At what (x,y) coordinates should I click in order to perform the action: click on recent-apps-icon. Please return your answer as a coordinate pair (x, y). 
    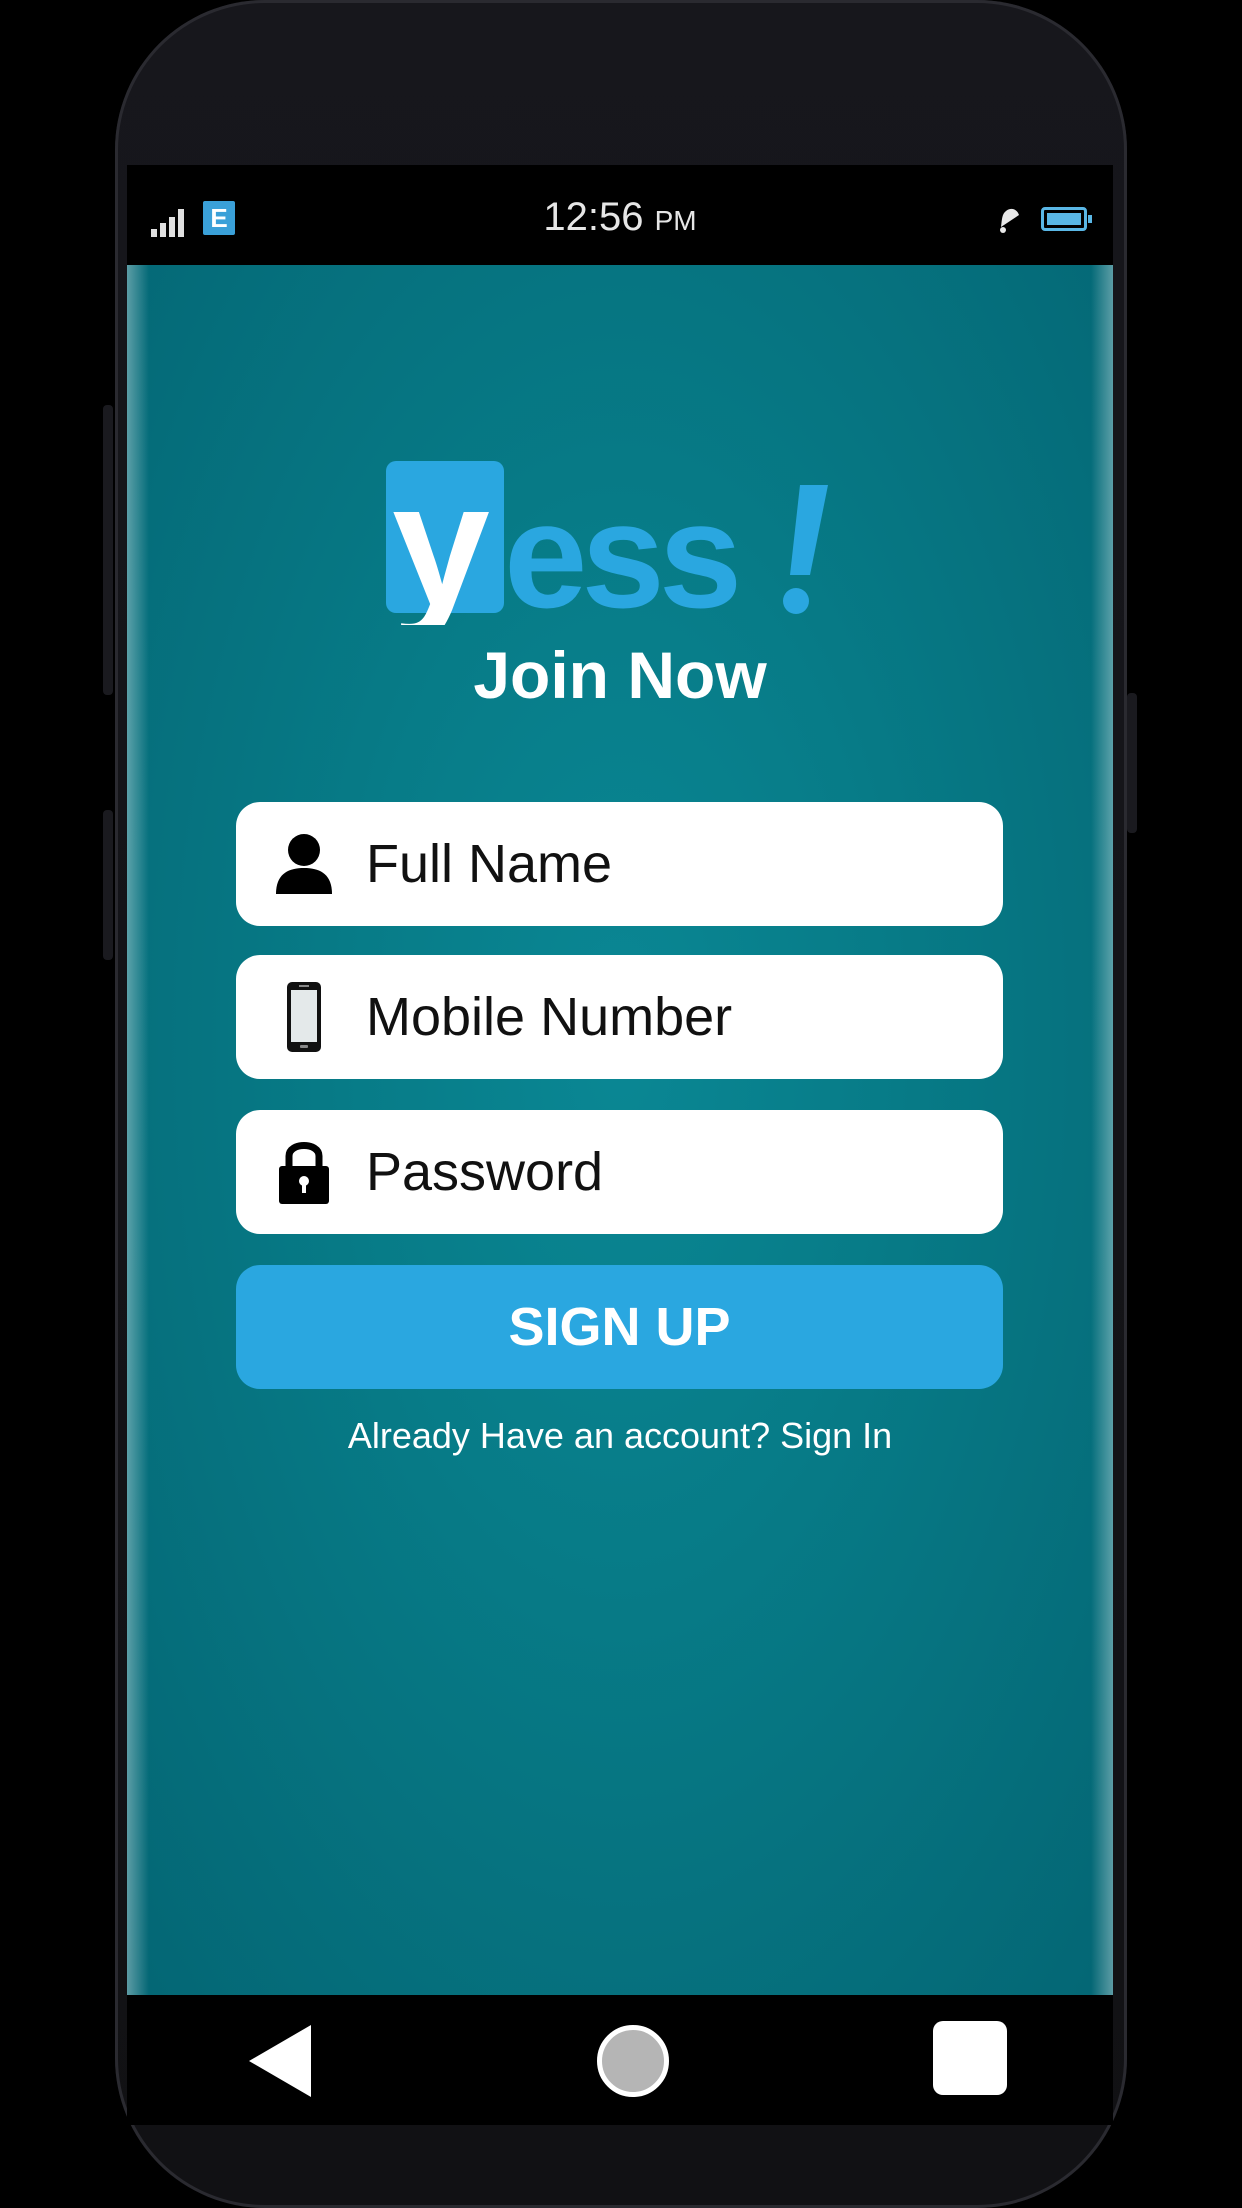
    Looking at the image, I should click on (970, 2058).